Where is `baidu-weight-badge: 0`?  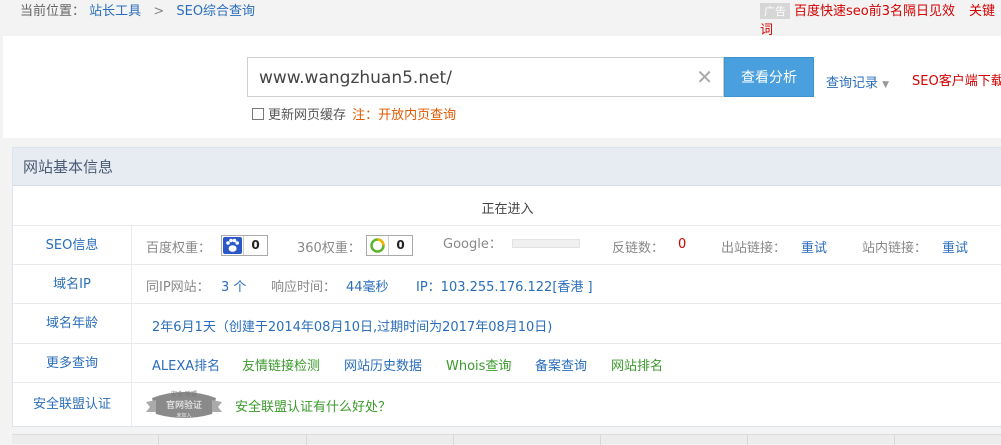 baidu-weight-badge: 0 is located at coordinates (244, 245).